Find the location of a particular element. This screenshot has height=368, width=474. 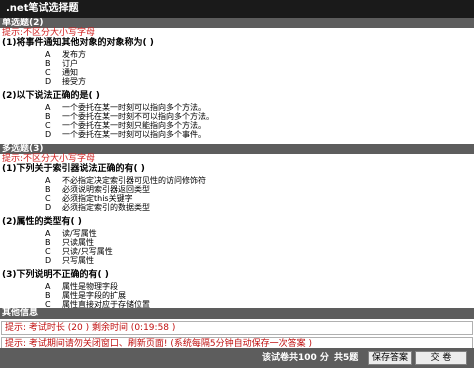

answer-option: A 读/写属性 is located at coordinates (237, 233).